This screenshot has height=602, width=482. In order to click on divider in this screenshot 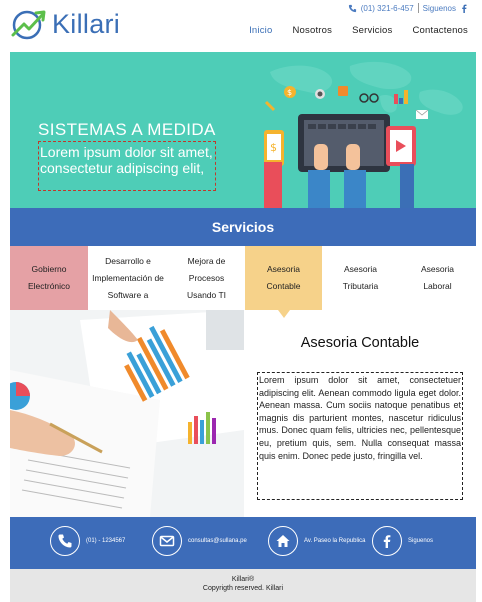, I will do `click(418, 8)`.